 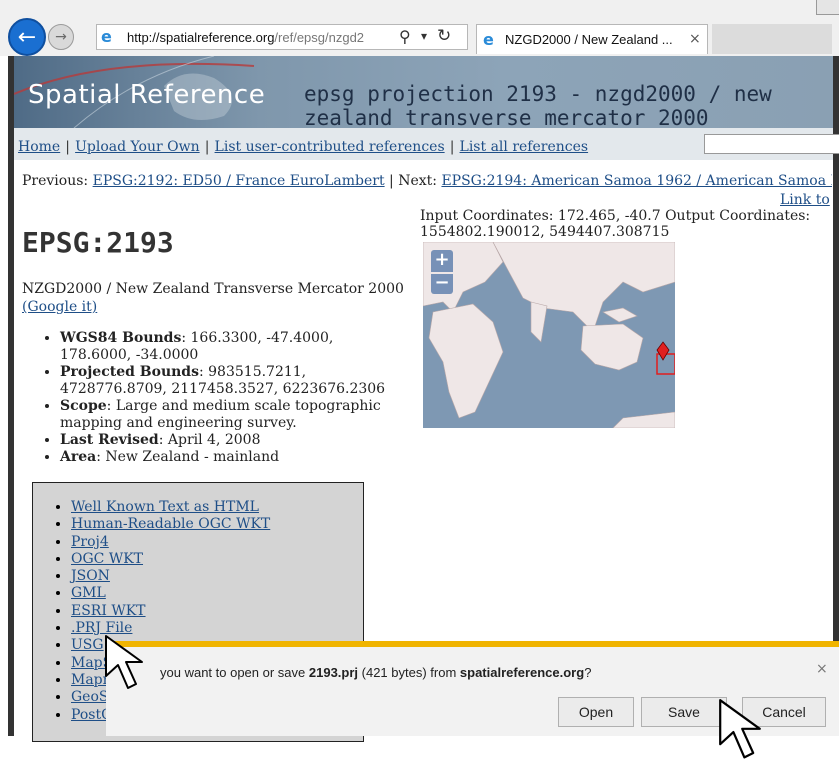 I want to click on save-button: Save, so click(x=684, y=712).